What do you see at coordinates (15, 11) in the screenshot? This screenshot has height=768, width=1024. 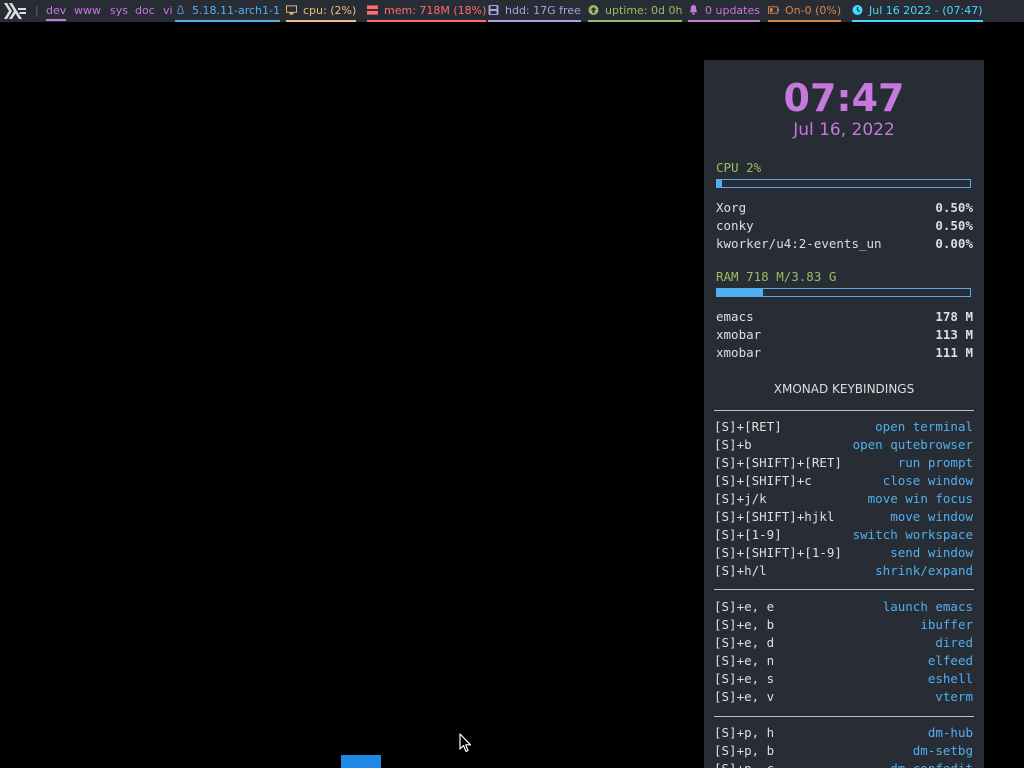 I see `haskell-logo-icon` at bounding box center [15, 11].